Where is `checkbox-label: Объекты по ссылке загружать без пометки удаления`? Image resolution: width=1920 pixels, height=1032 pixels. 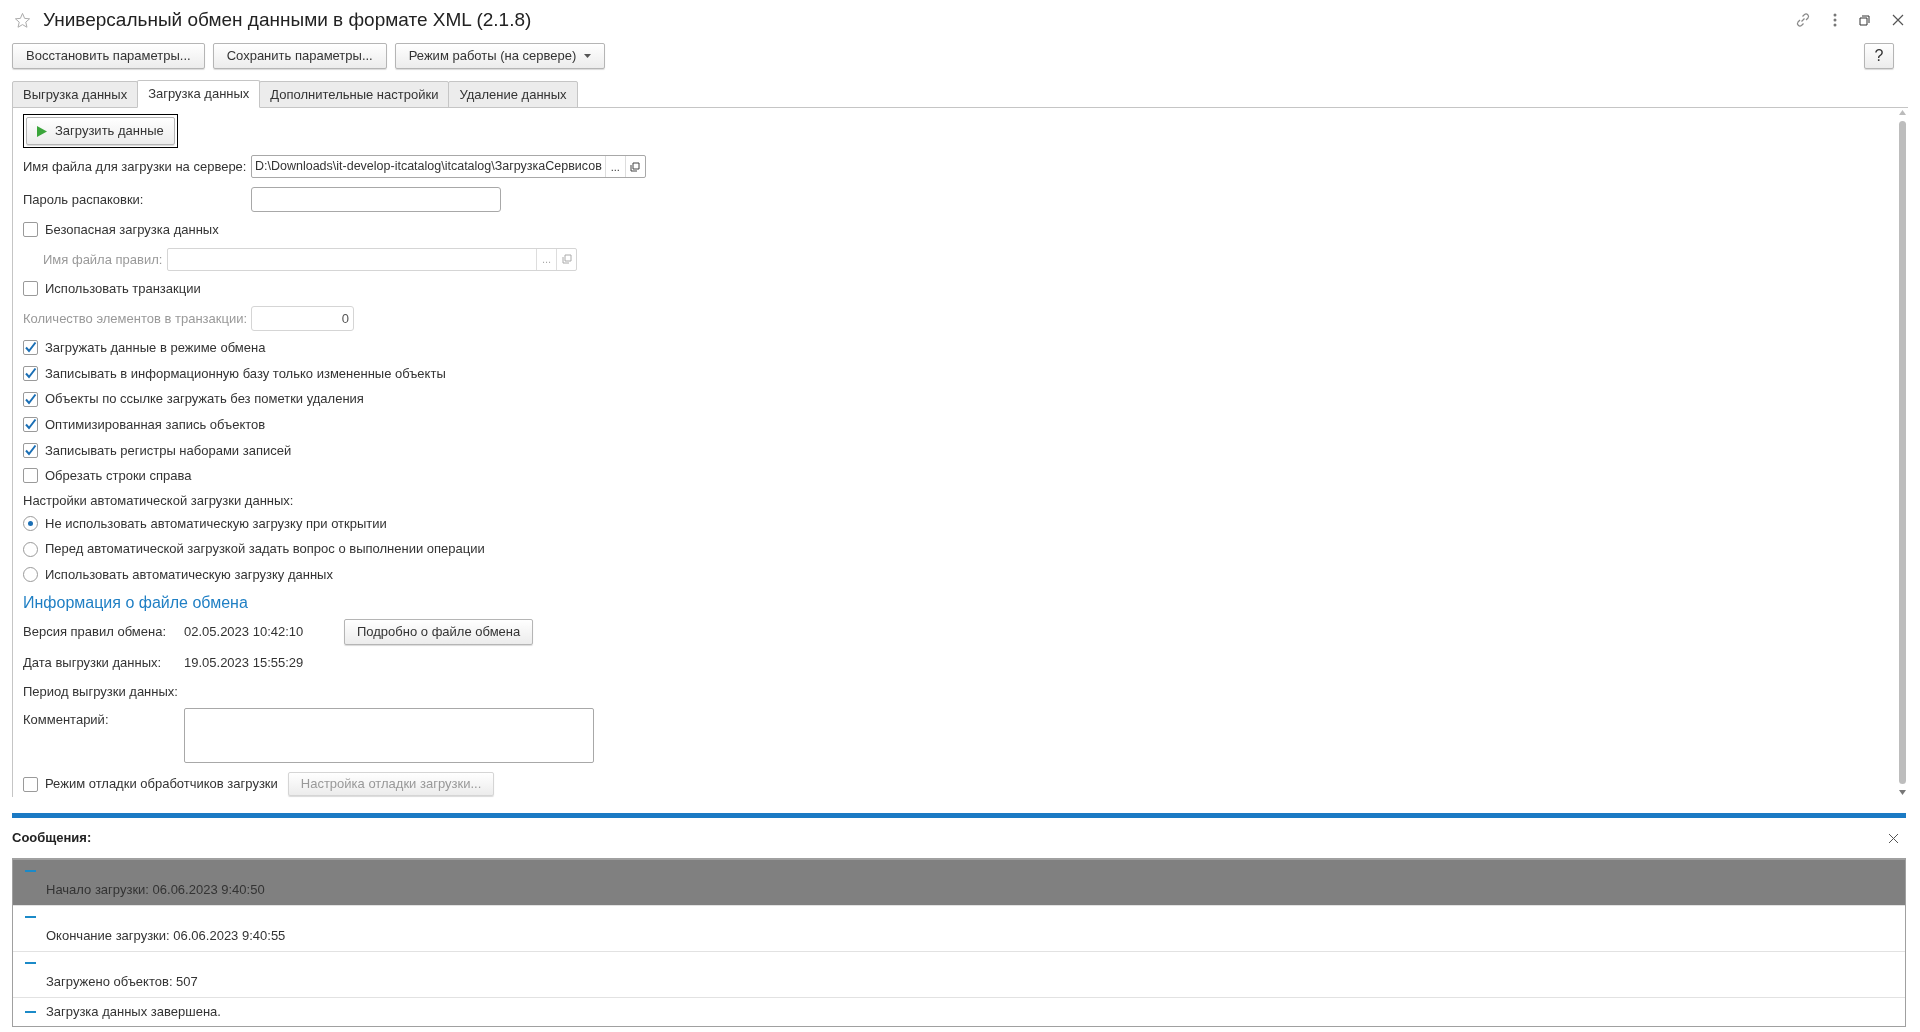 checkbox-label: Объекты по ссылке загружать без пометки удаления is located at coordinates (204, 399).